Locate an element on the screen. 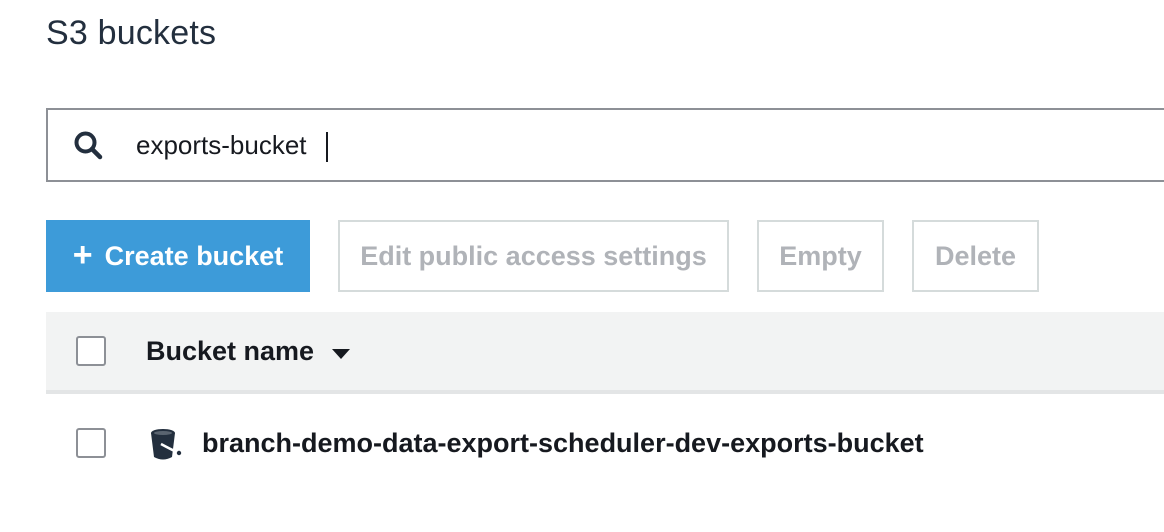 This screenshot has width=1164, height=532. empty-label: Empty is located at coordinates (820, 255).